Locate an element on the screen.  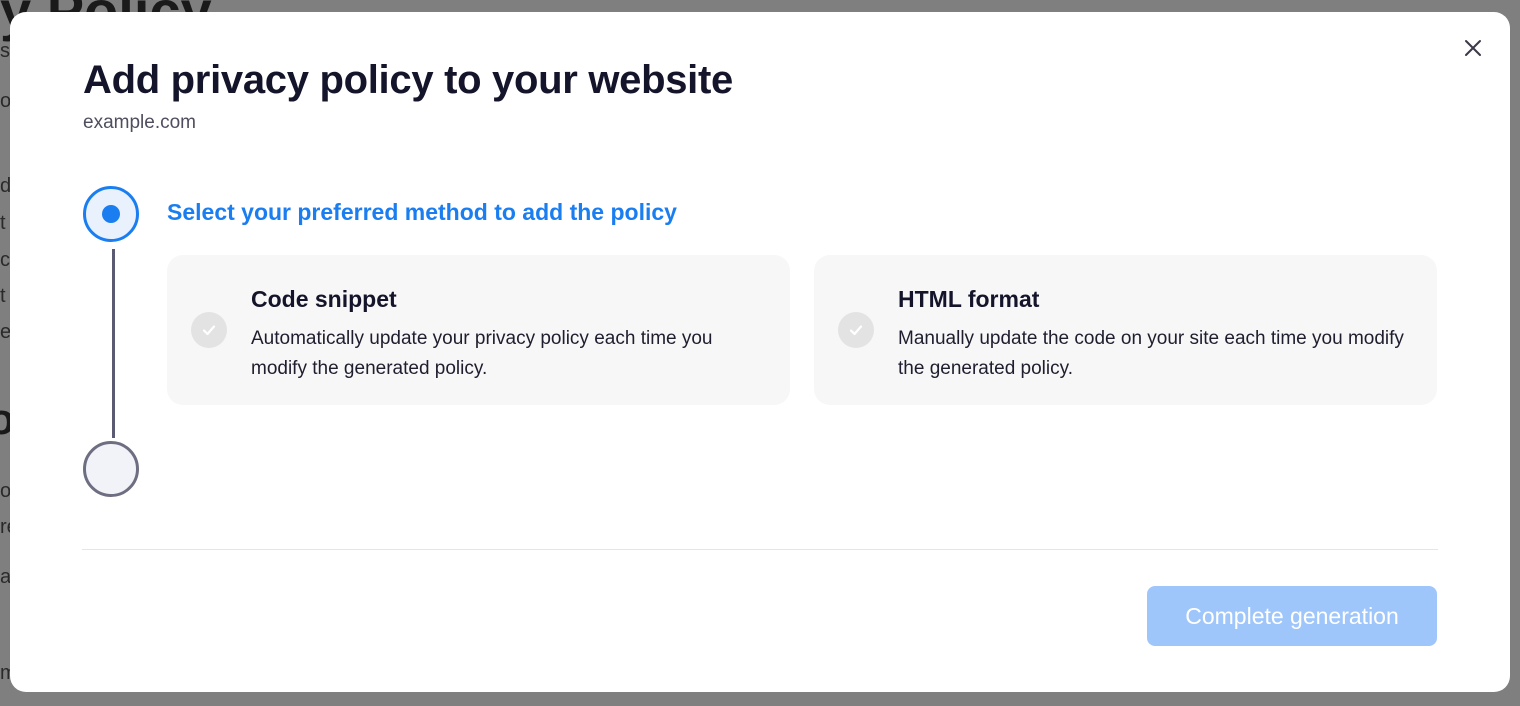
step-2-indicator is located at coordinates (111, 469).